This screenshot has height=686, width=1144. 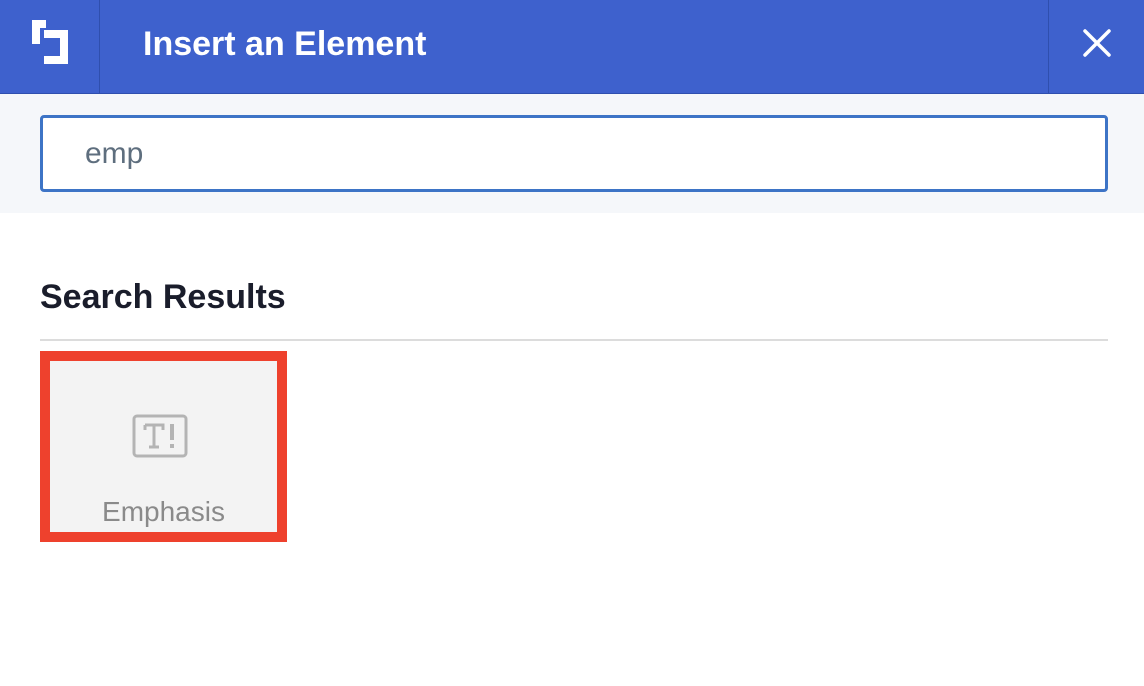 I want to click on element-tile-label: Emphasis, so click(x=163, y=511).